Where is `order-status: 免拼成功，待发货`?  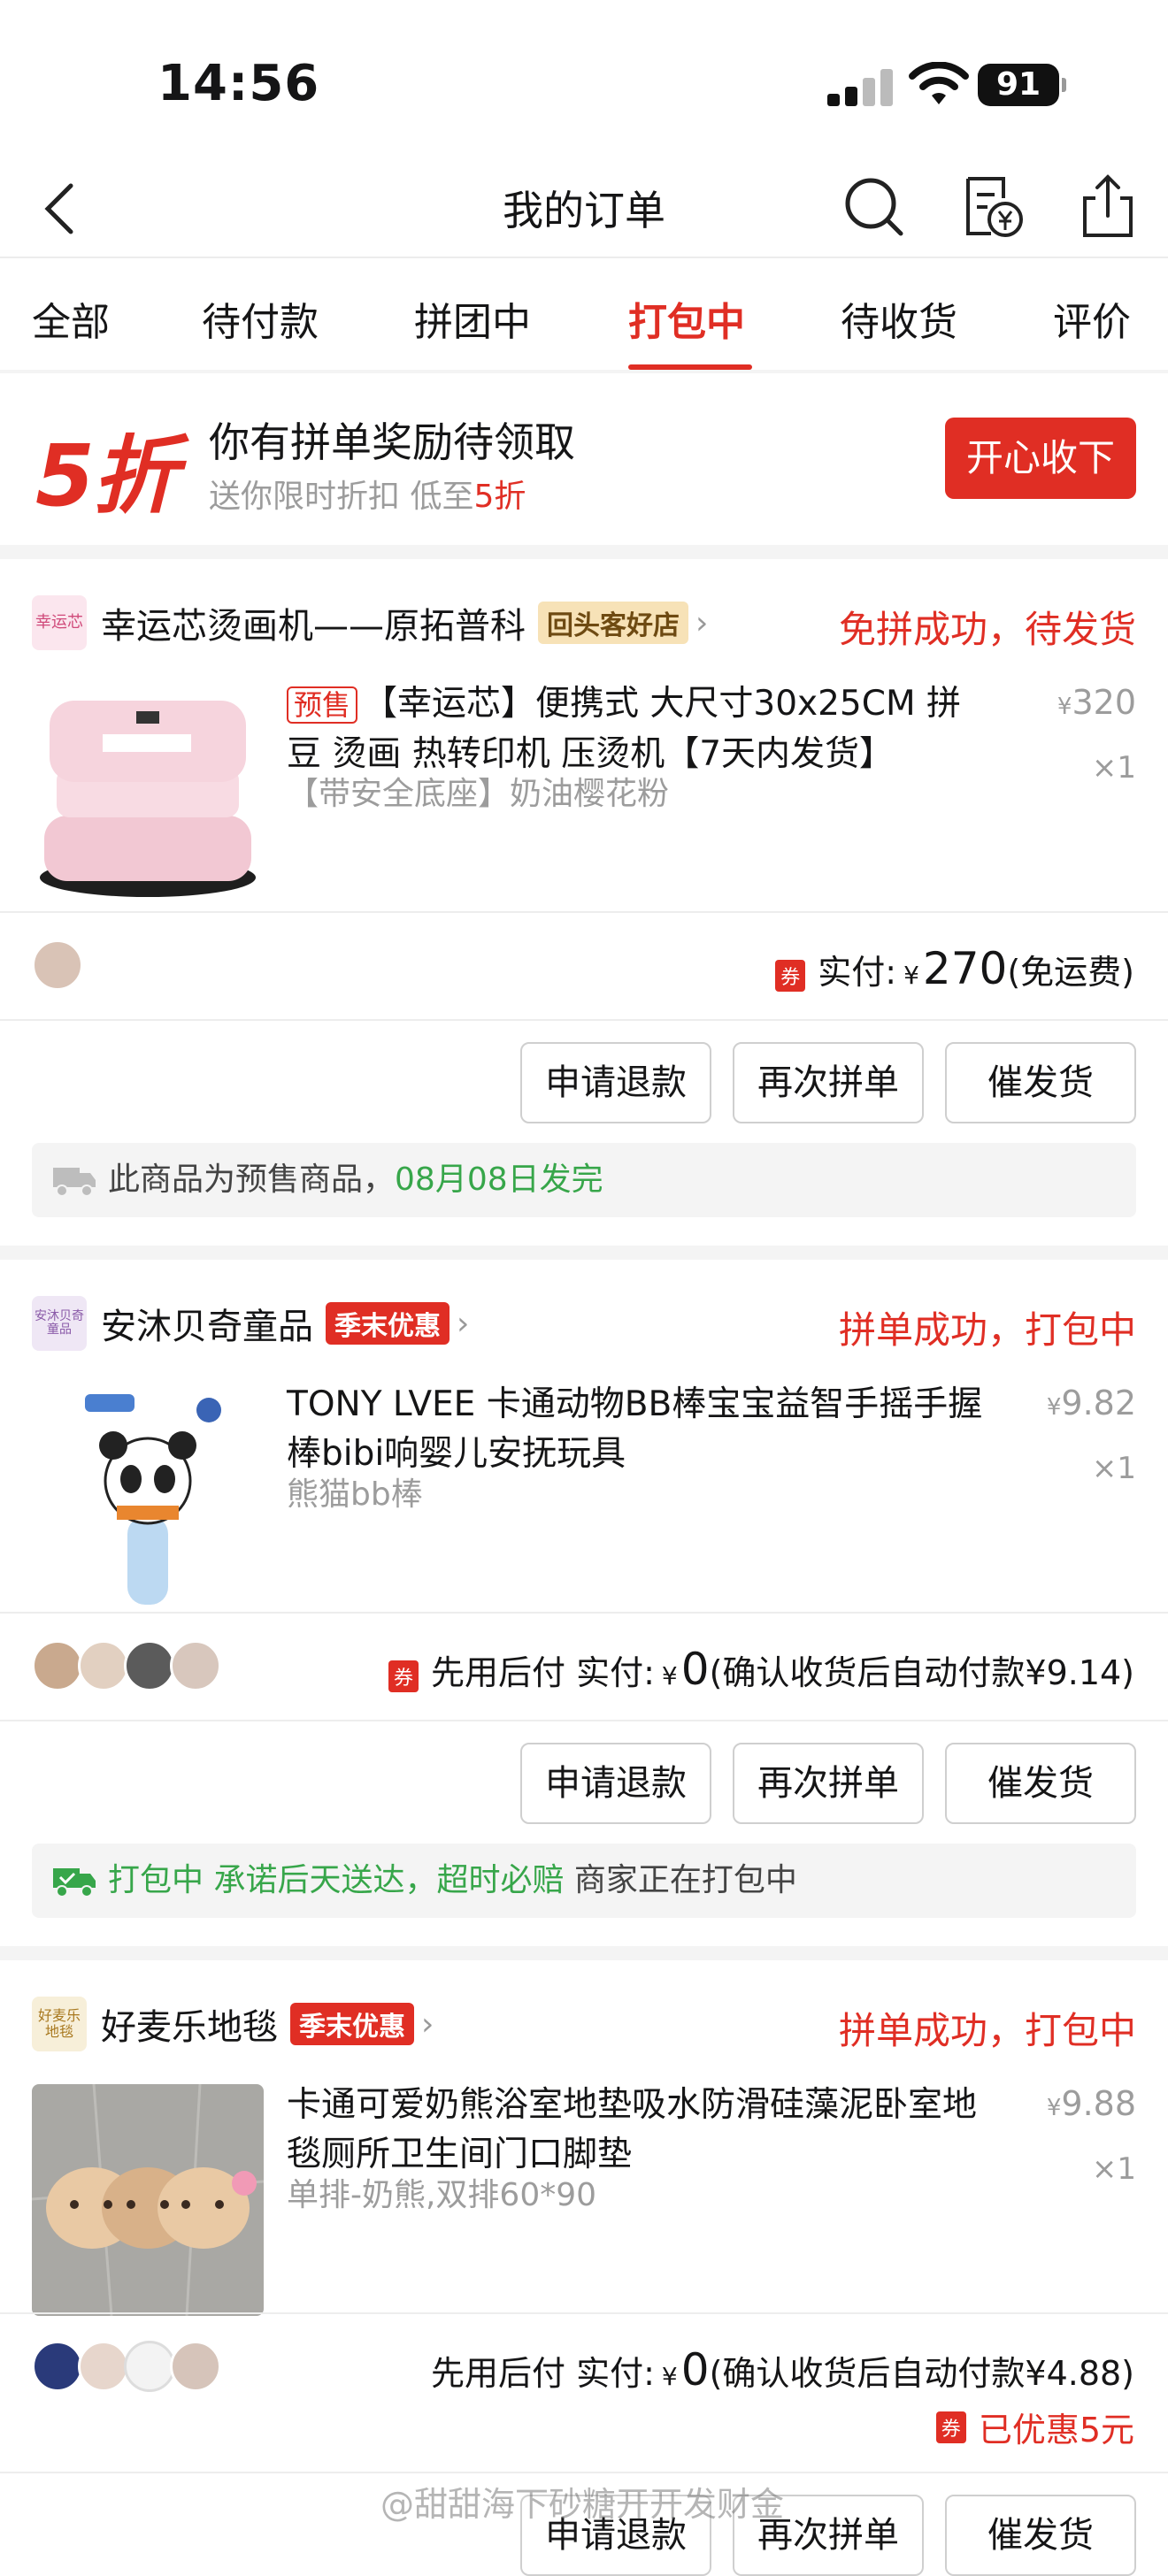
order-status: 免拼成功，待发货 is located at coordinates (987, 629).